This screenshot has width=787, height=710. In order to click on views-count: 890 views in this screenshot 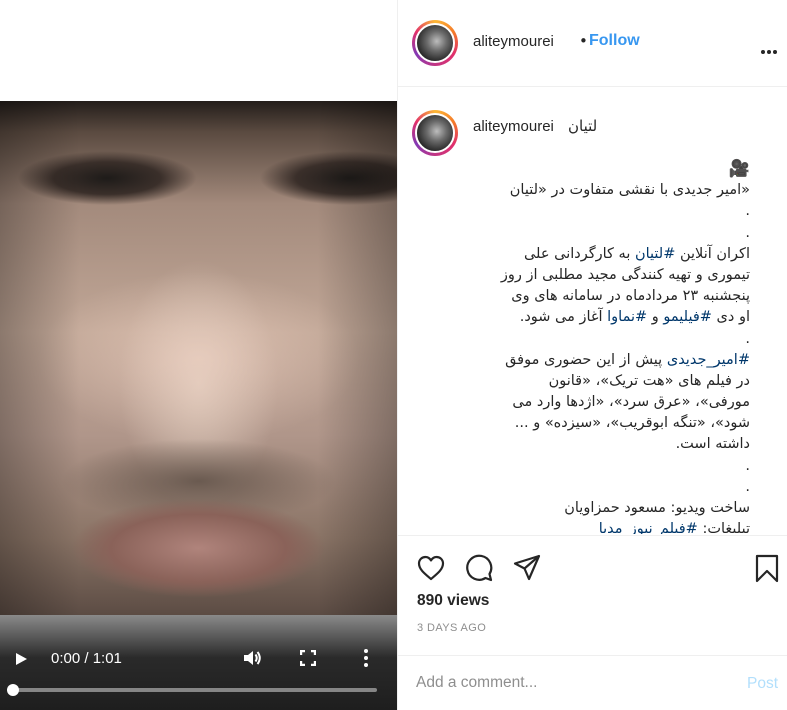, I will do `click(453, 601)`.